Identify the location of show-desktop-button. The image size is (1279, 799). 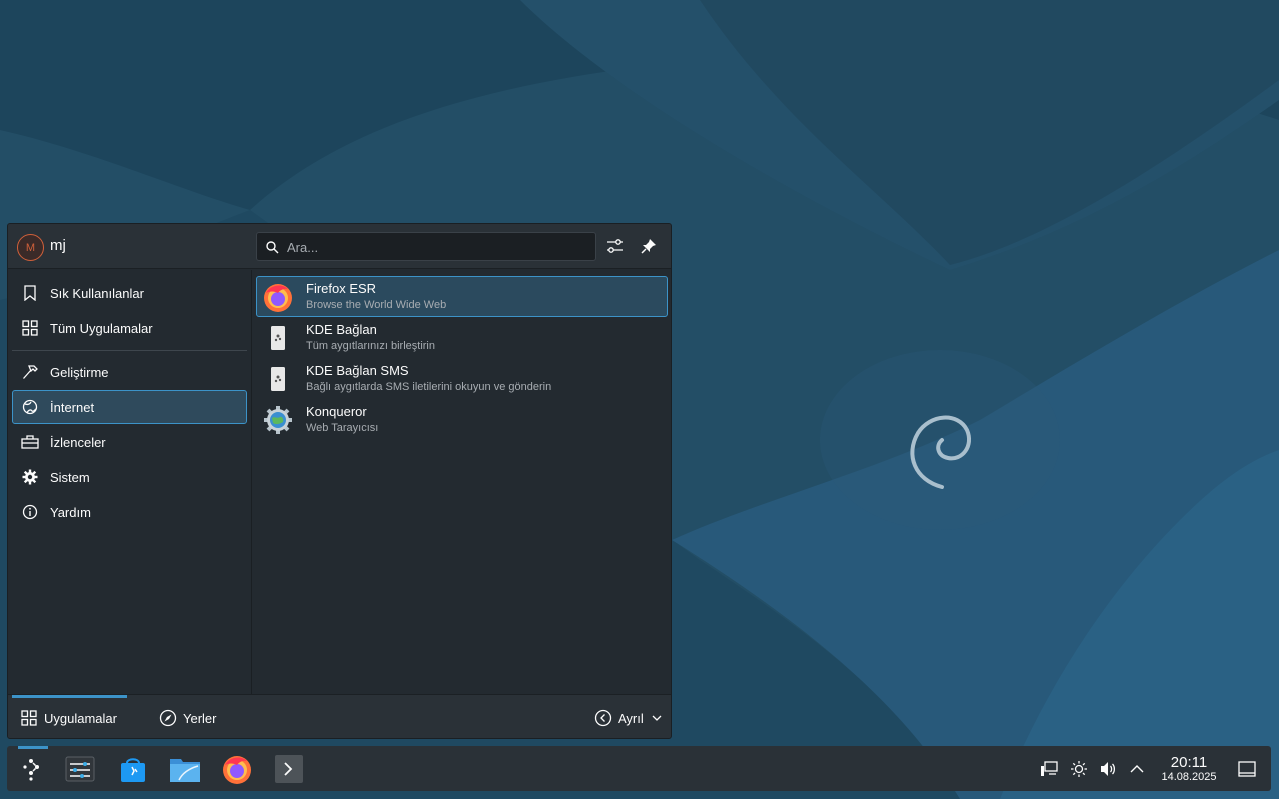
(1247, 769).